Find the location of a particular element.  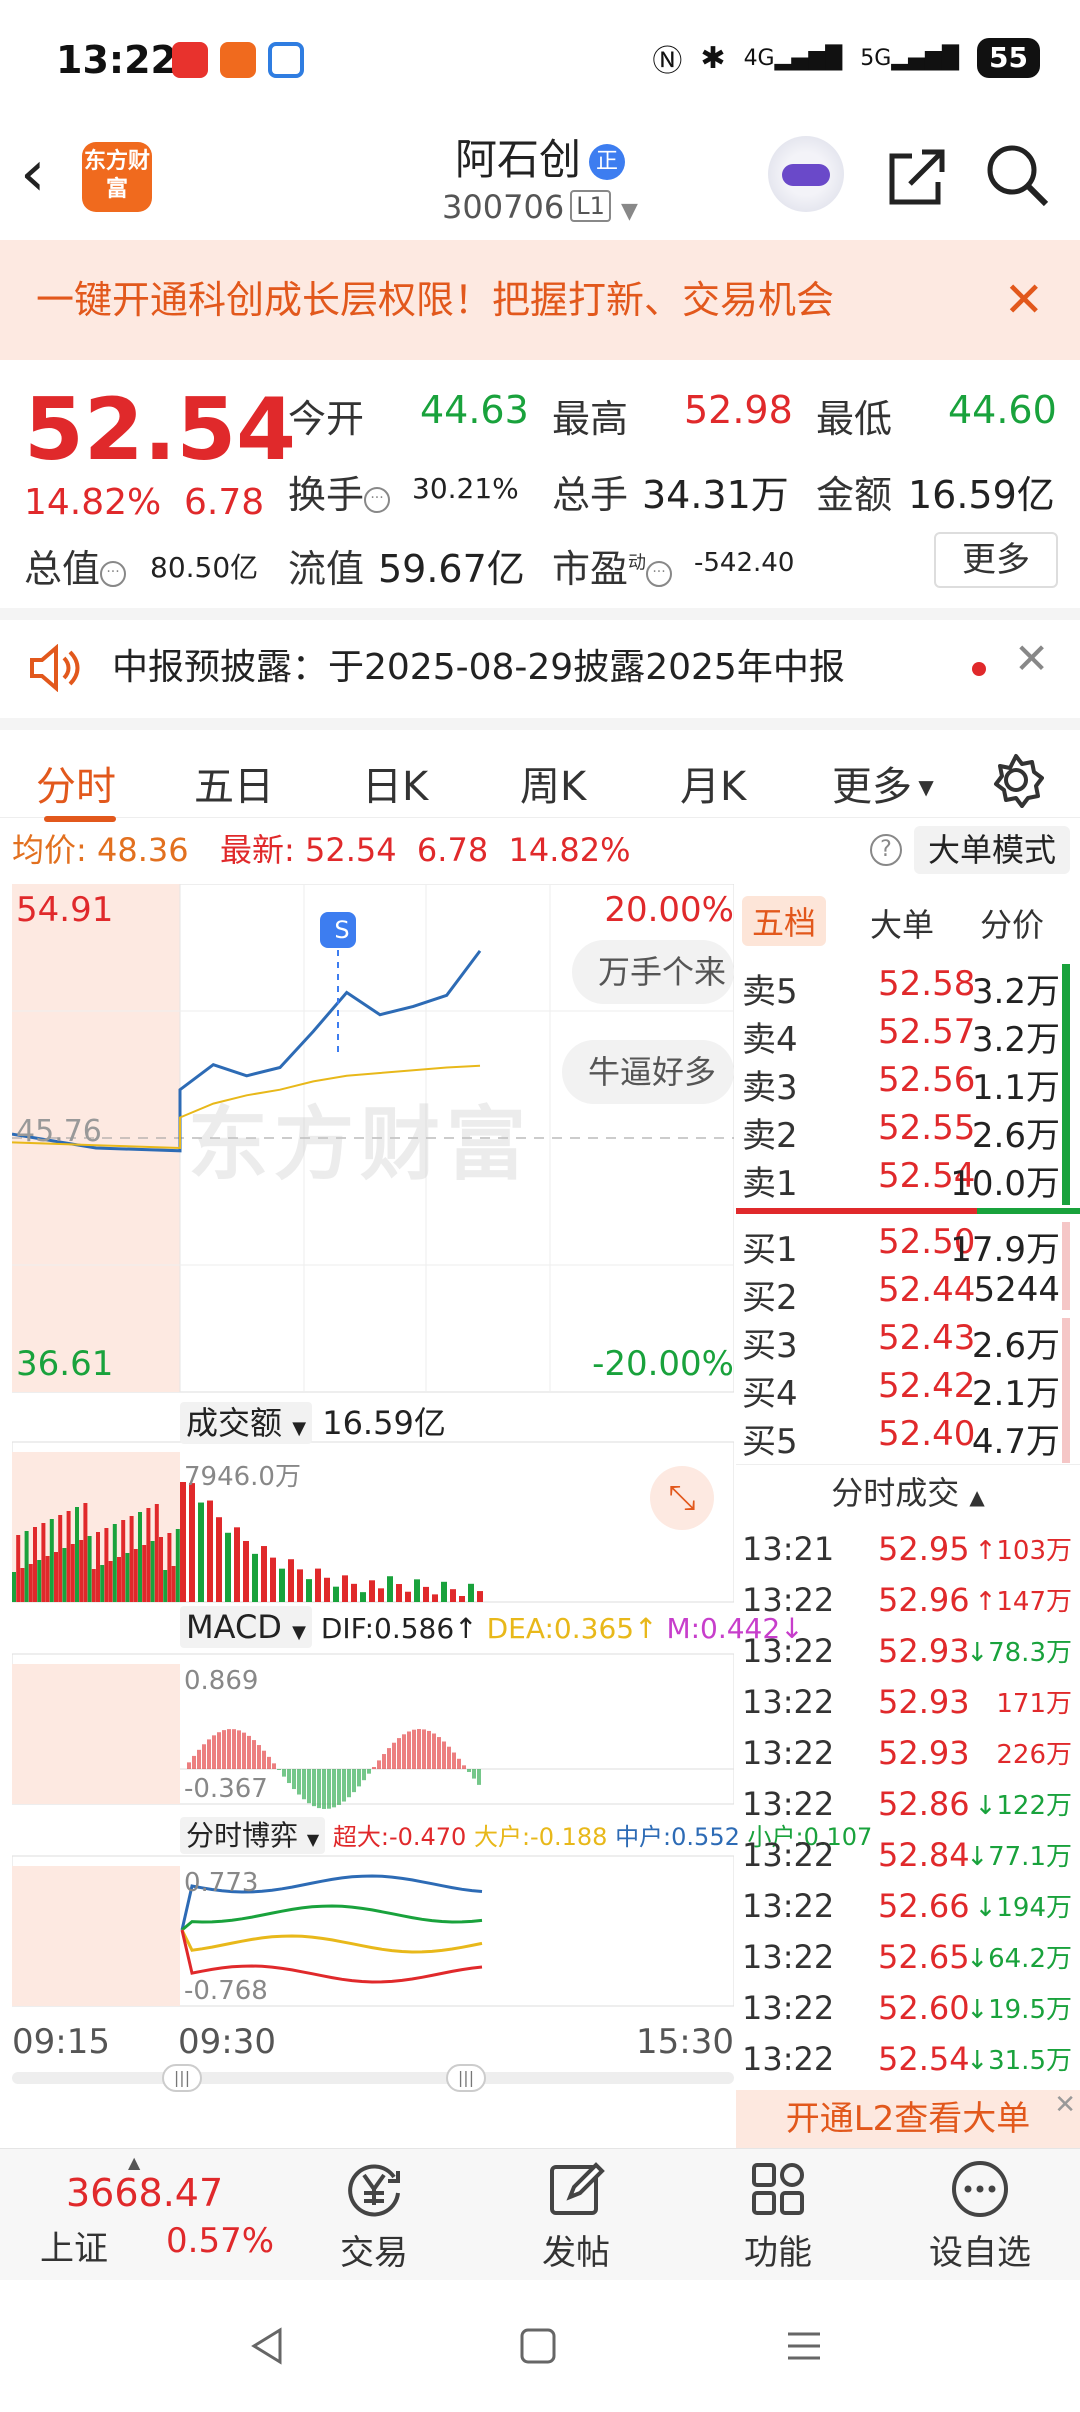

share-icon is located at coordinates (917, 177).